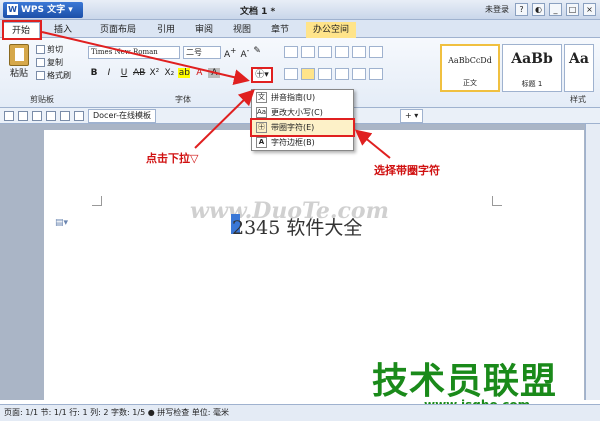 The width and height of the screenshot is (600, 421). I want to click on style-sample: Aa, so click(579, 59).